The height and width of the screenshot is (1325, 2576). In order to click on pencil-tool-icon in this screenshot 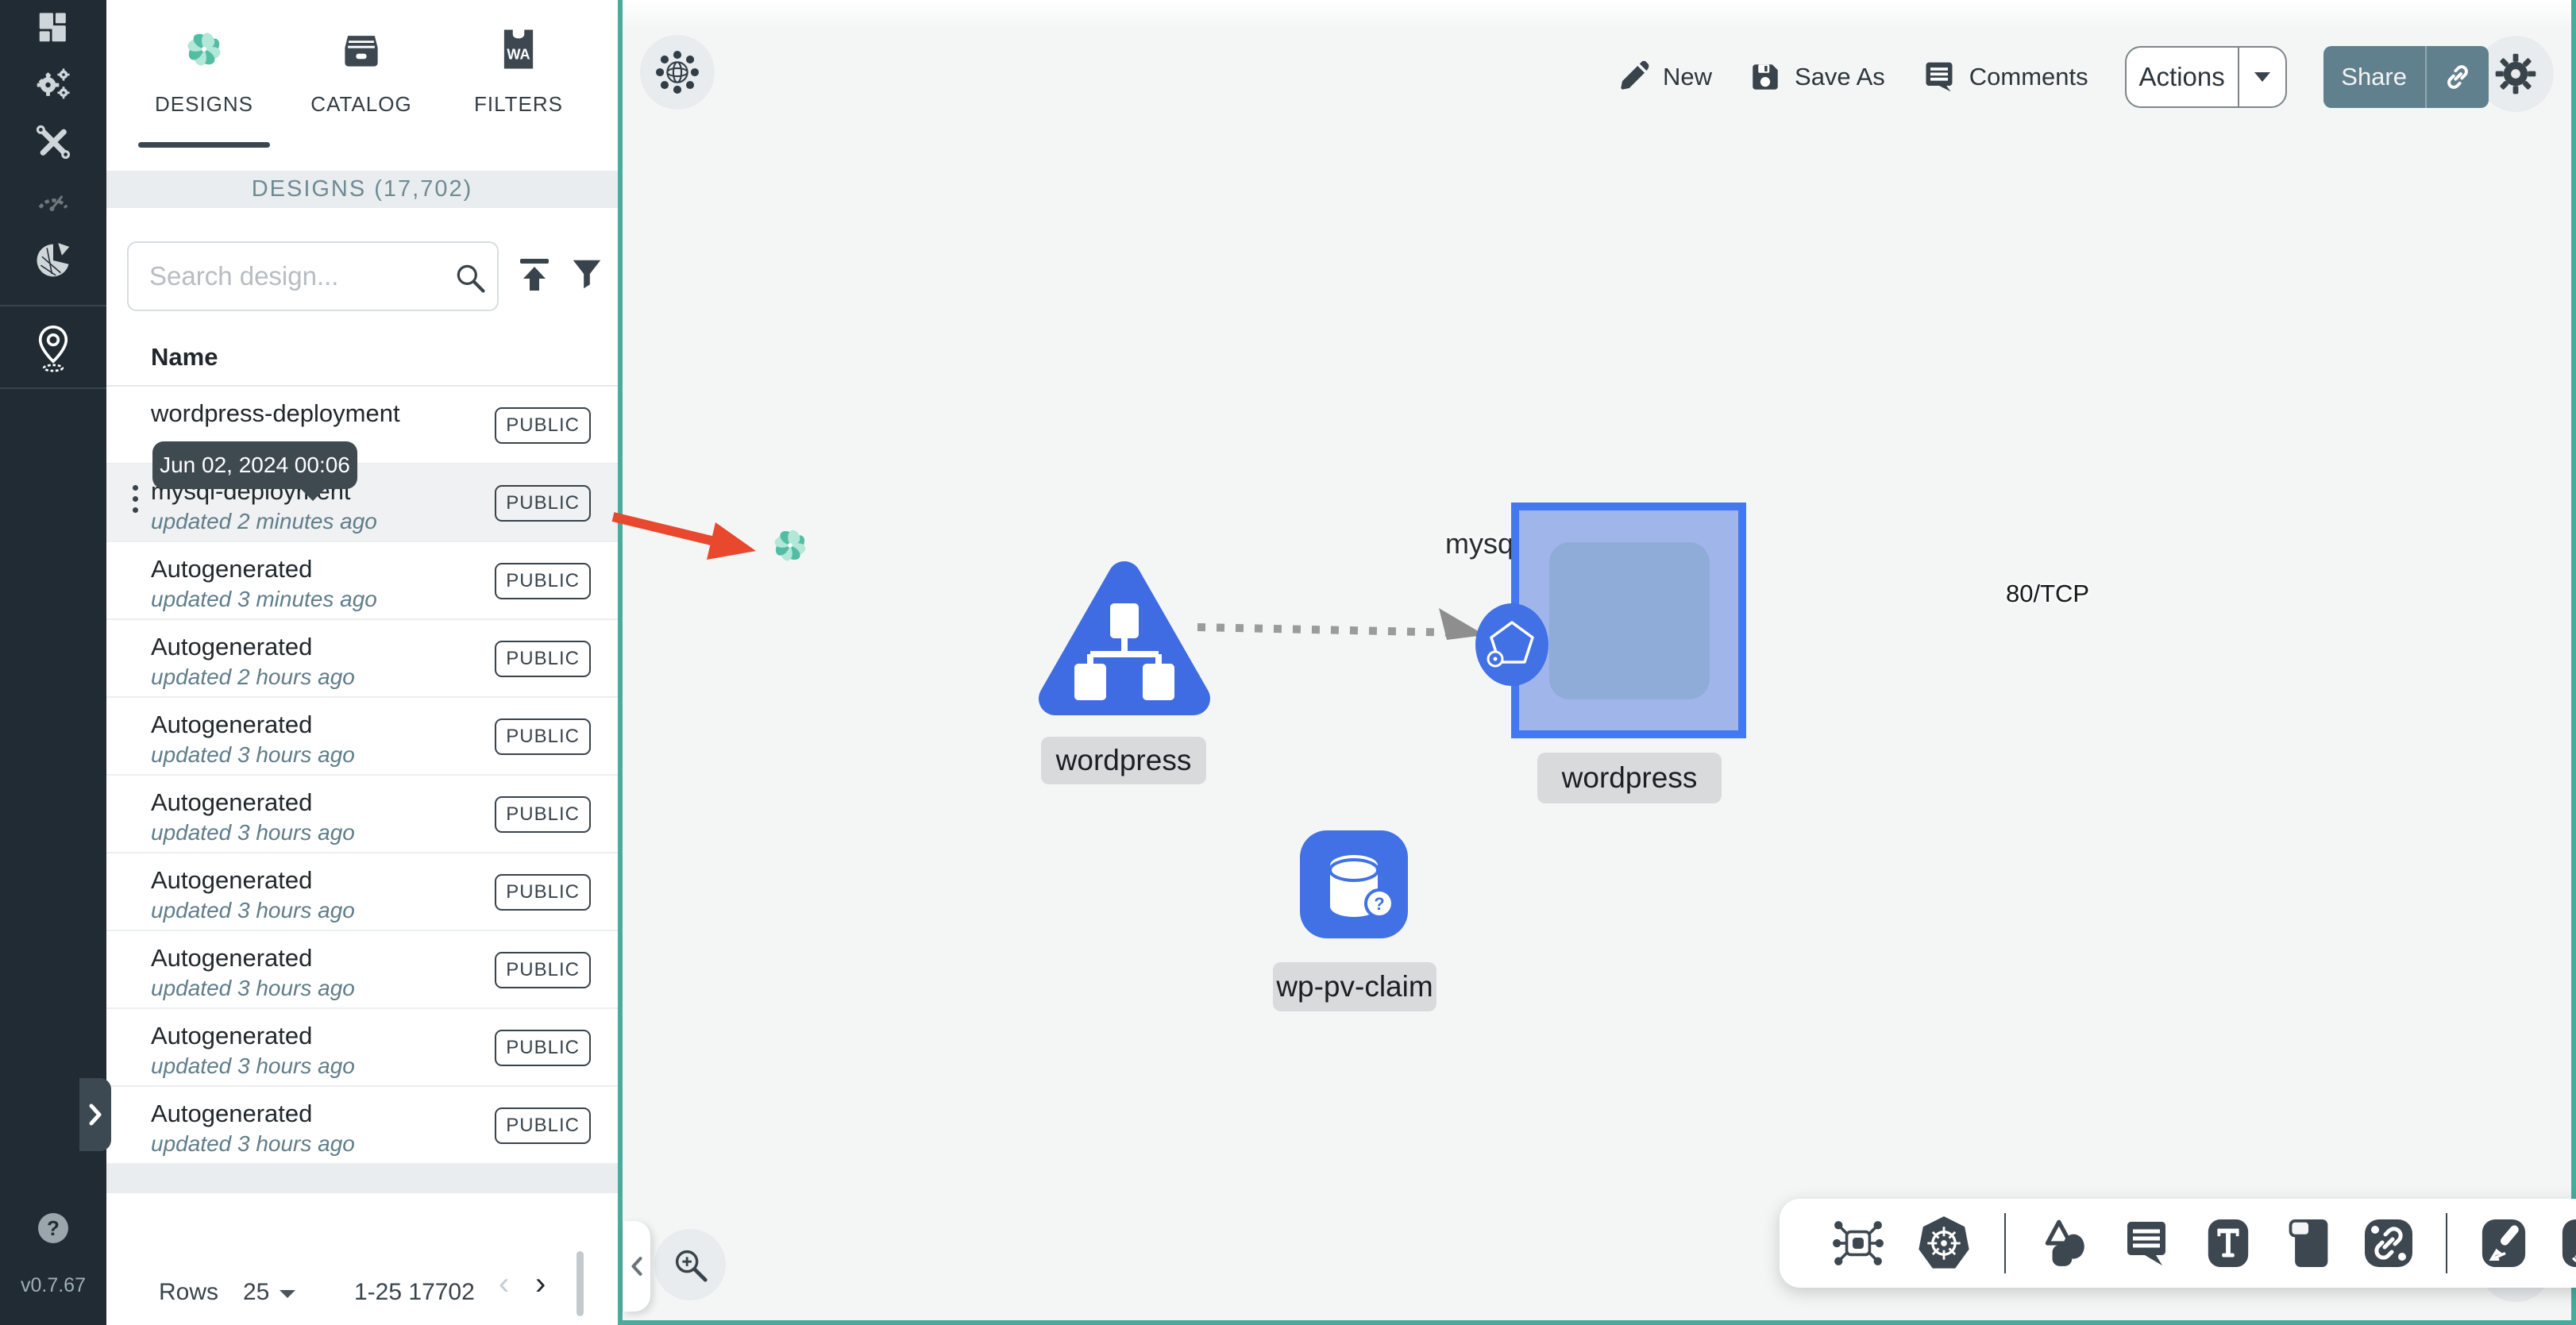, I will do `click(2567, 1244)`.